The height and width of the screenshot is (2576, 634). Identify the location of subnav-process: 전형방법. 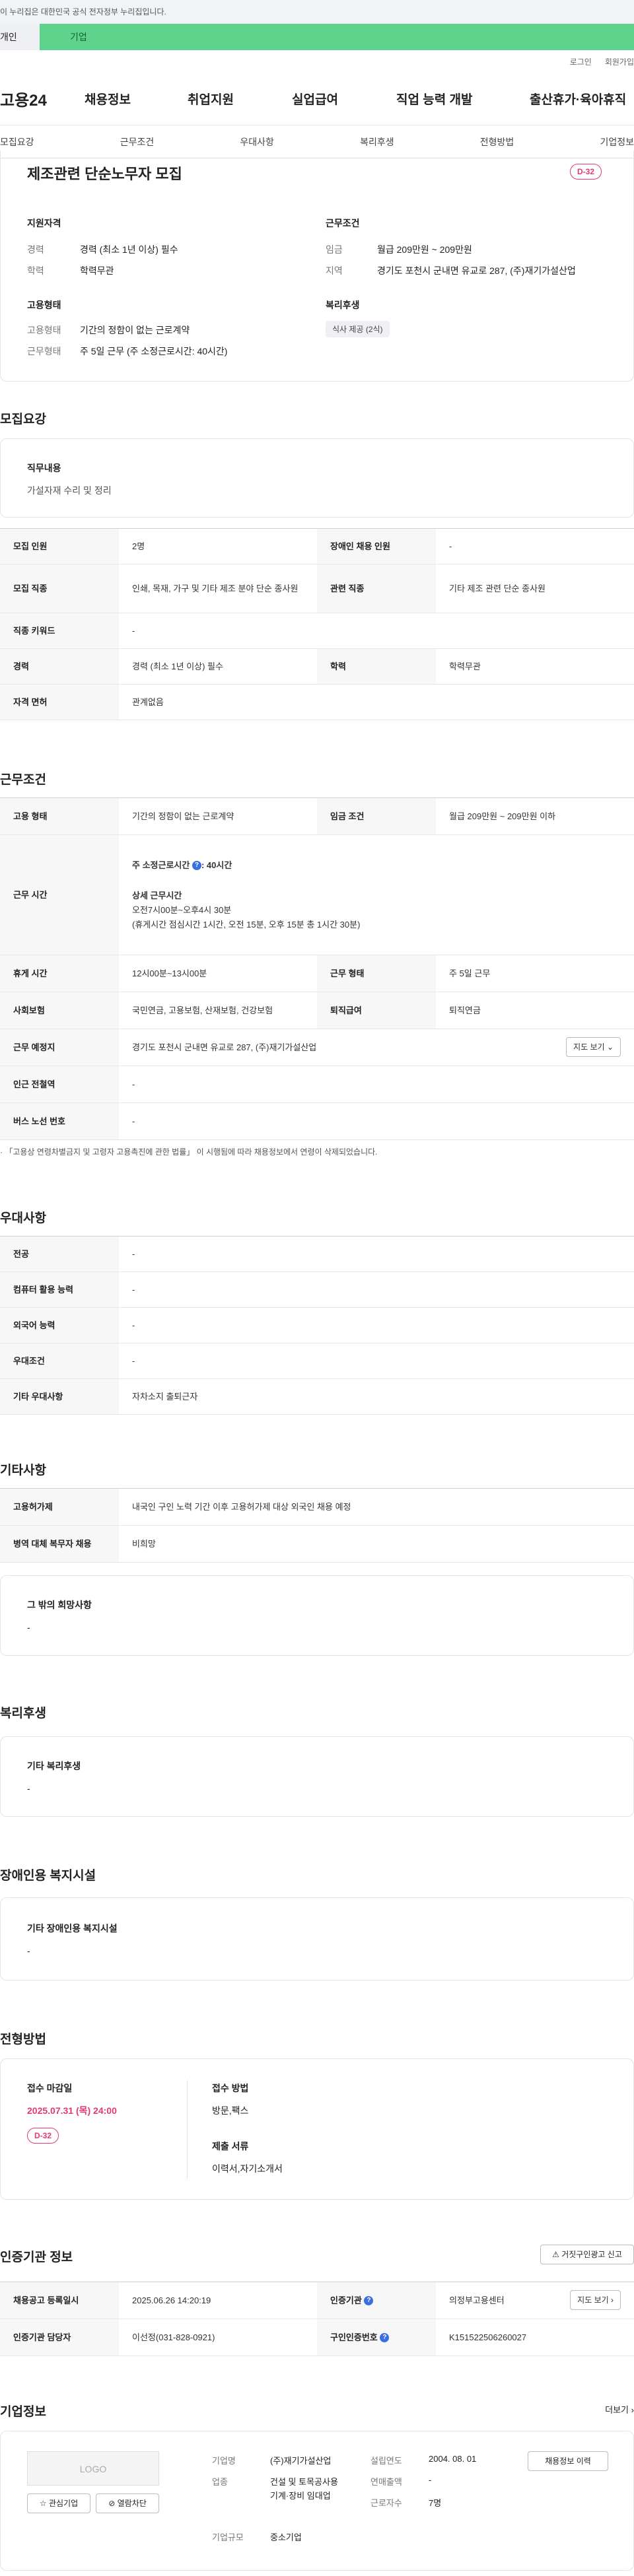
(497, 142).